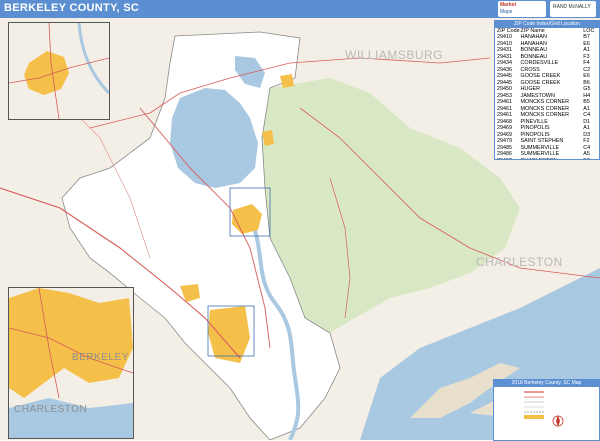 The width and height of the screenshot is (600, 441). Describe the element at coordinates (394, 55) in the screenshot. I see `label-williamsburg: WILLIAMSBURG` at that location.